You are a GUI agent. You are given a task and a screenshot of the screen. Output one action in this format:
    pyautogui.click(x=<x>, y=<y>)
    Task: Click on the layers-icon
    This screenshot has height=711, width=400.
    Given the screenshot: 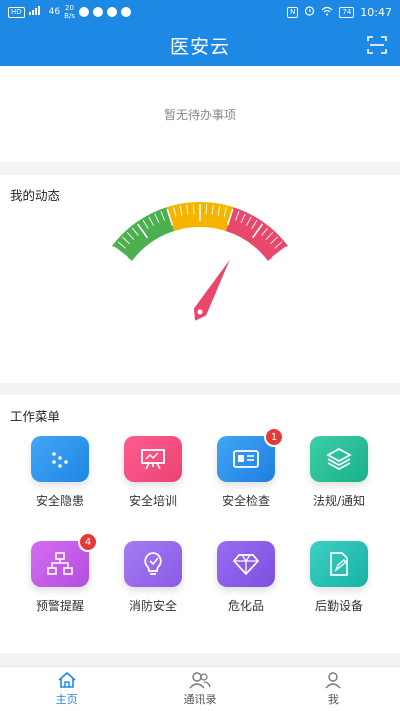 What is the action you would take?
    pyautogui.click(x=339, y=459)
    